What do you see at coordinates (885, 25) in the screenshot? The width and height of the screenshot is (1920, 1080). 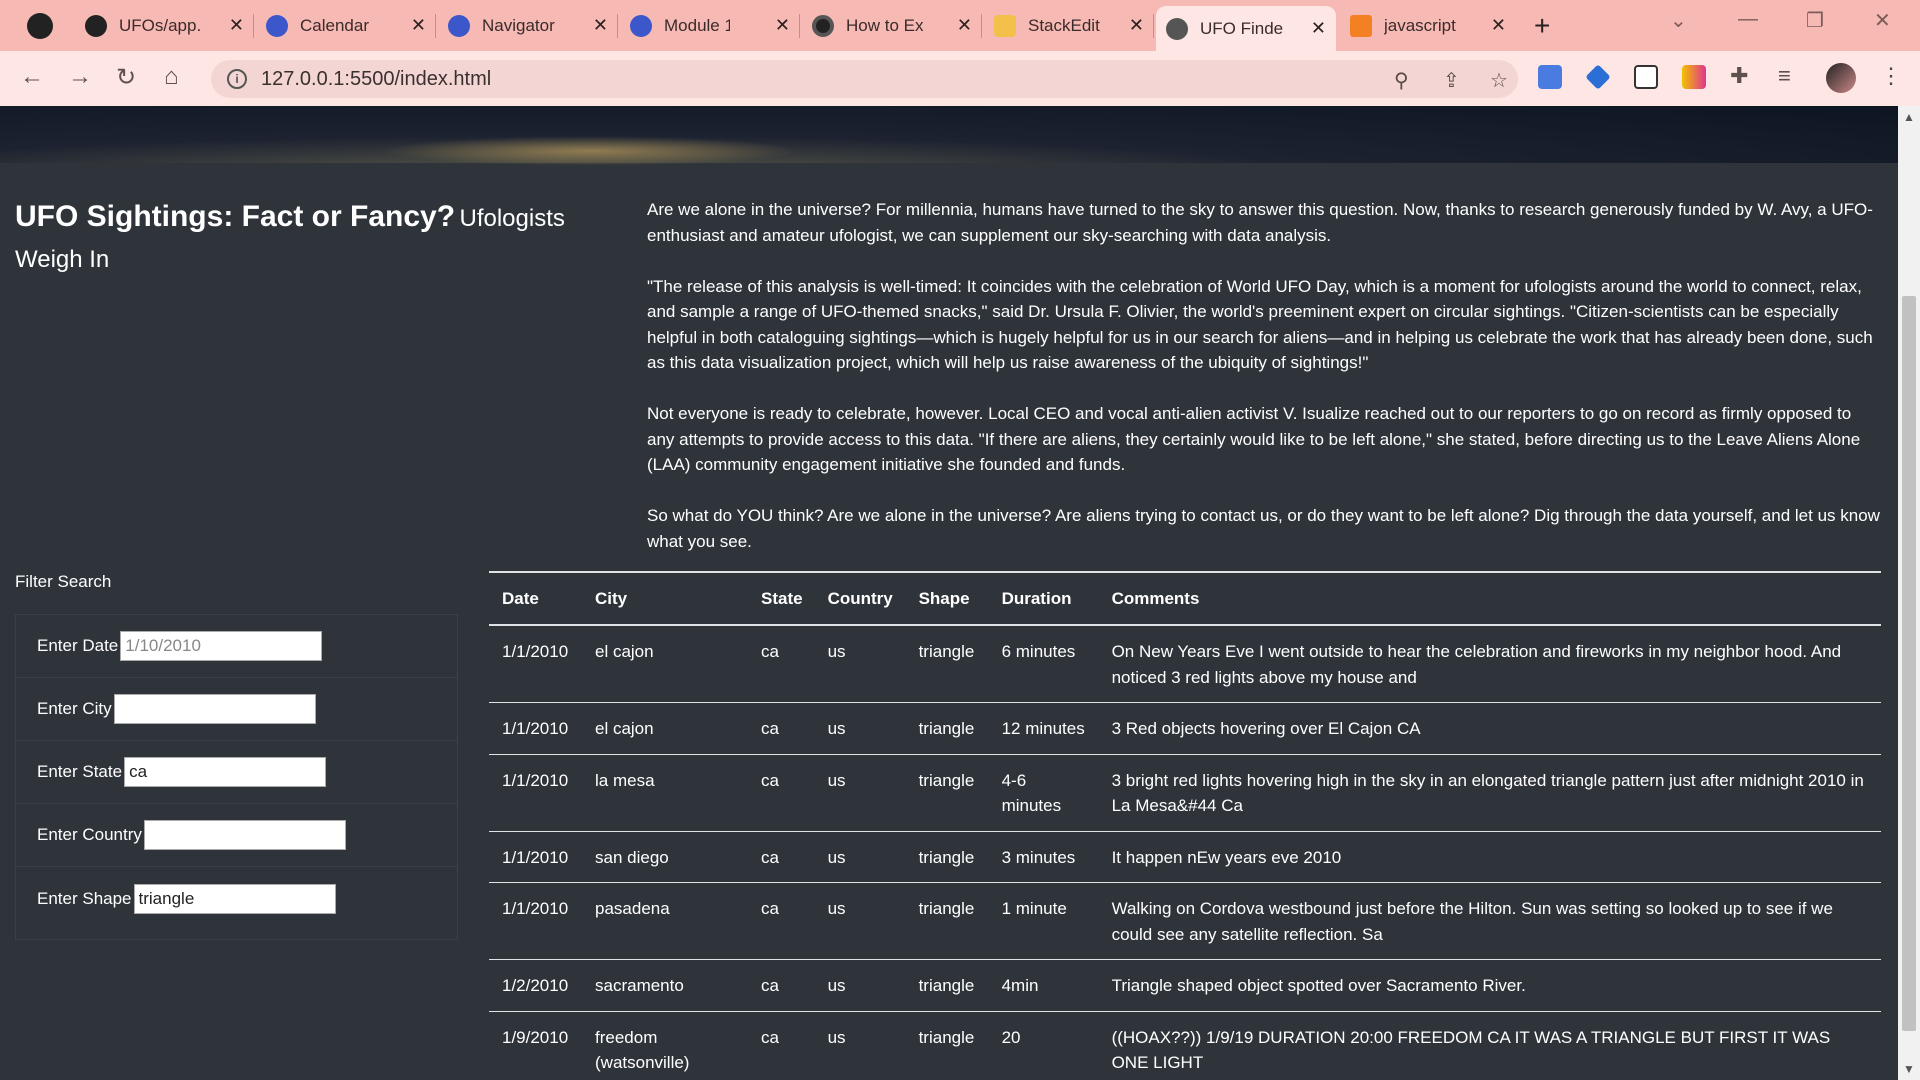 I see `tab-title: How to Ex` at bounding box center [885, 25].